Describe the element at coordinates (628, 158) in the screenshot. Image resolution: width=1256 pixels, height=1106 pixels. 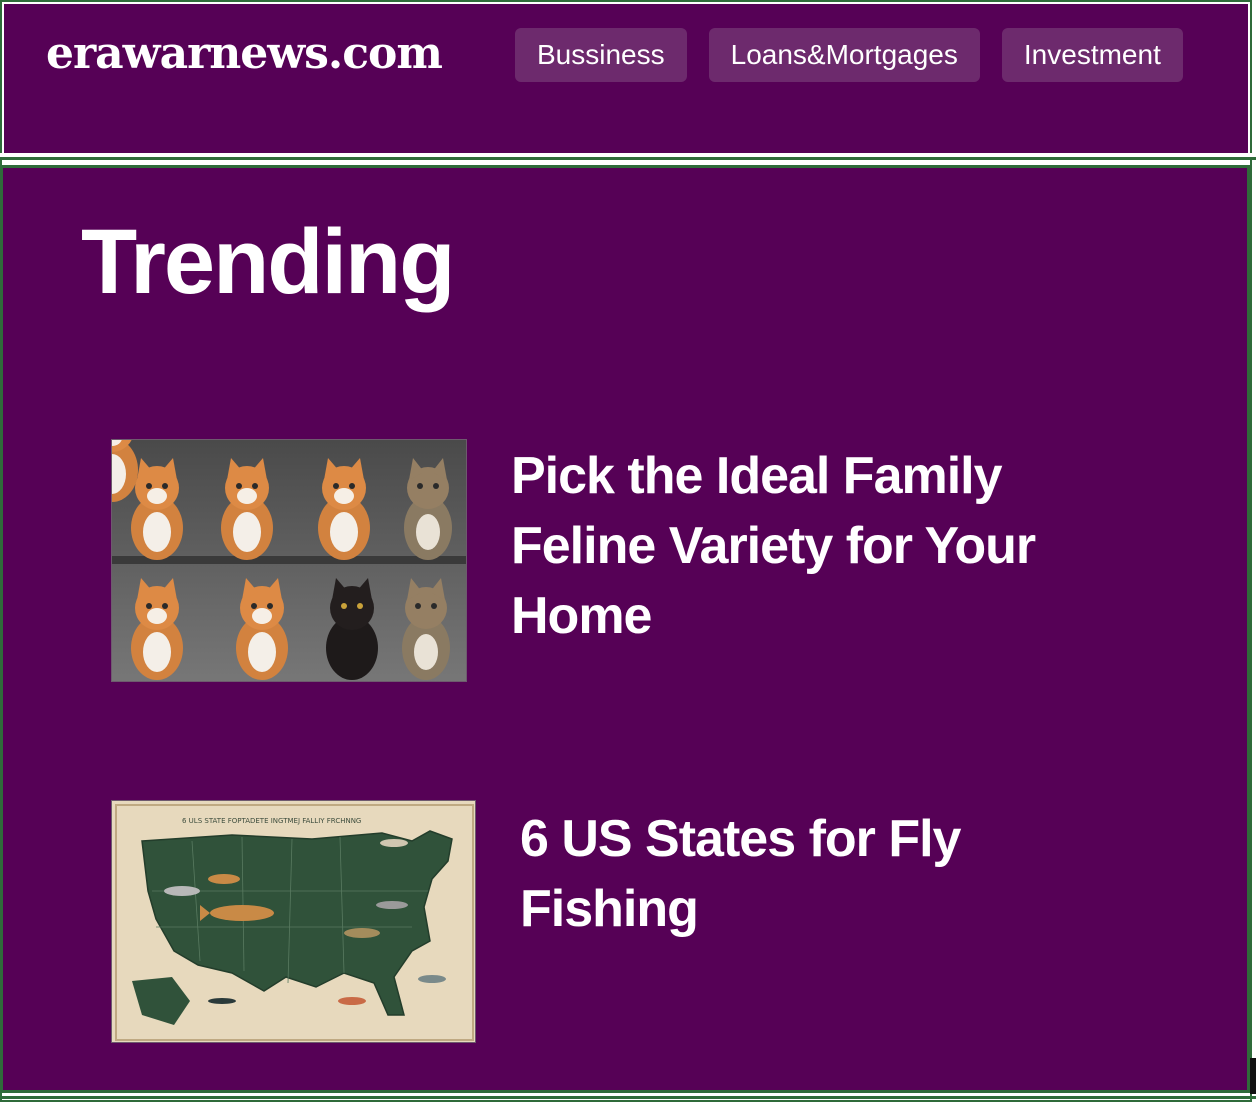
I see `header-divider-accent` at that location.